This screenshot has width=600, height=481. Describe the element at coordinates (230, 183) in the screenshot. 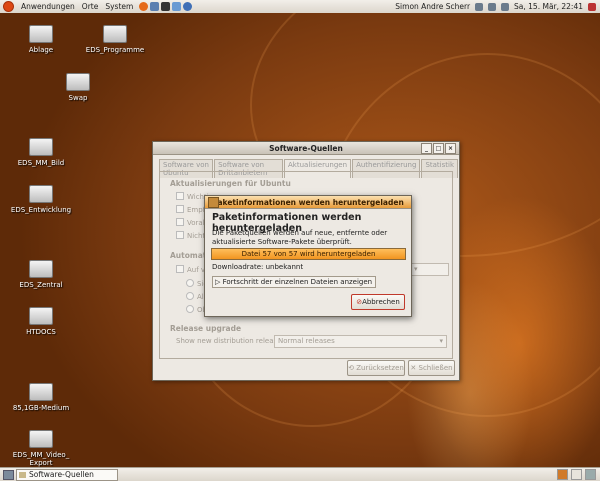

I see `section-ubuntu-updates: Aktualisierungen für Ubuntu` at that location.